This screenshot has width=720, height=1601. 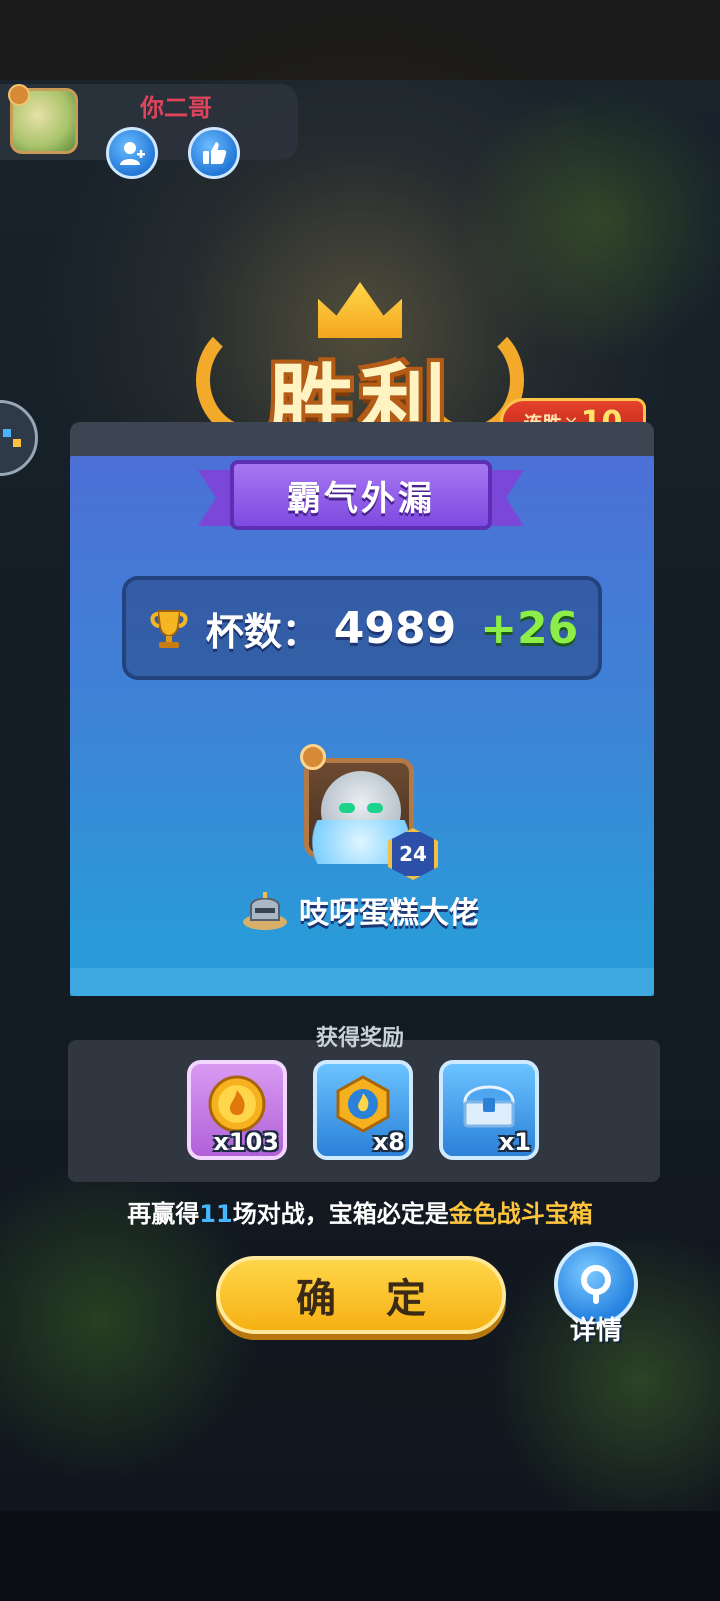 I want to click on knight-helmet-icon, so click(x=265, y=910).